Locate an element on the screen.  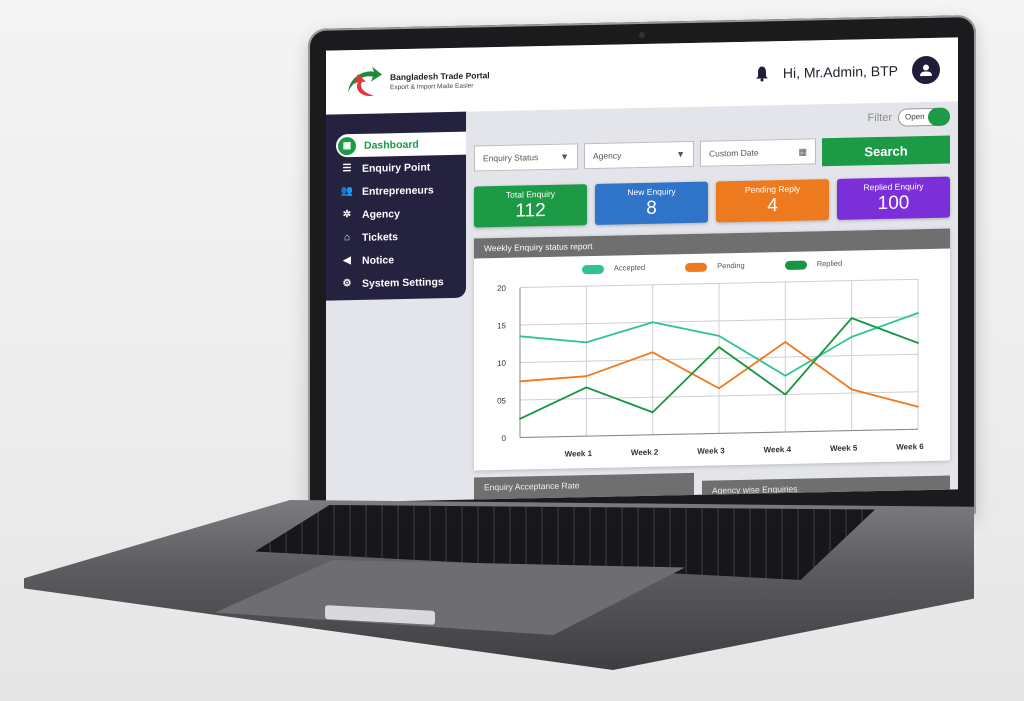
camera is located at coordinates (642, 35).